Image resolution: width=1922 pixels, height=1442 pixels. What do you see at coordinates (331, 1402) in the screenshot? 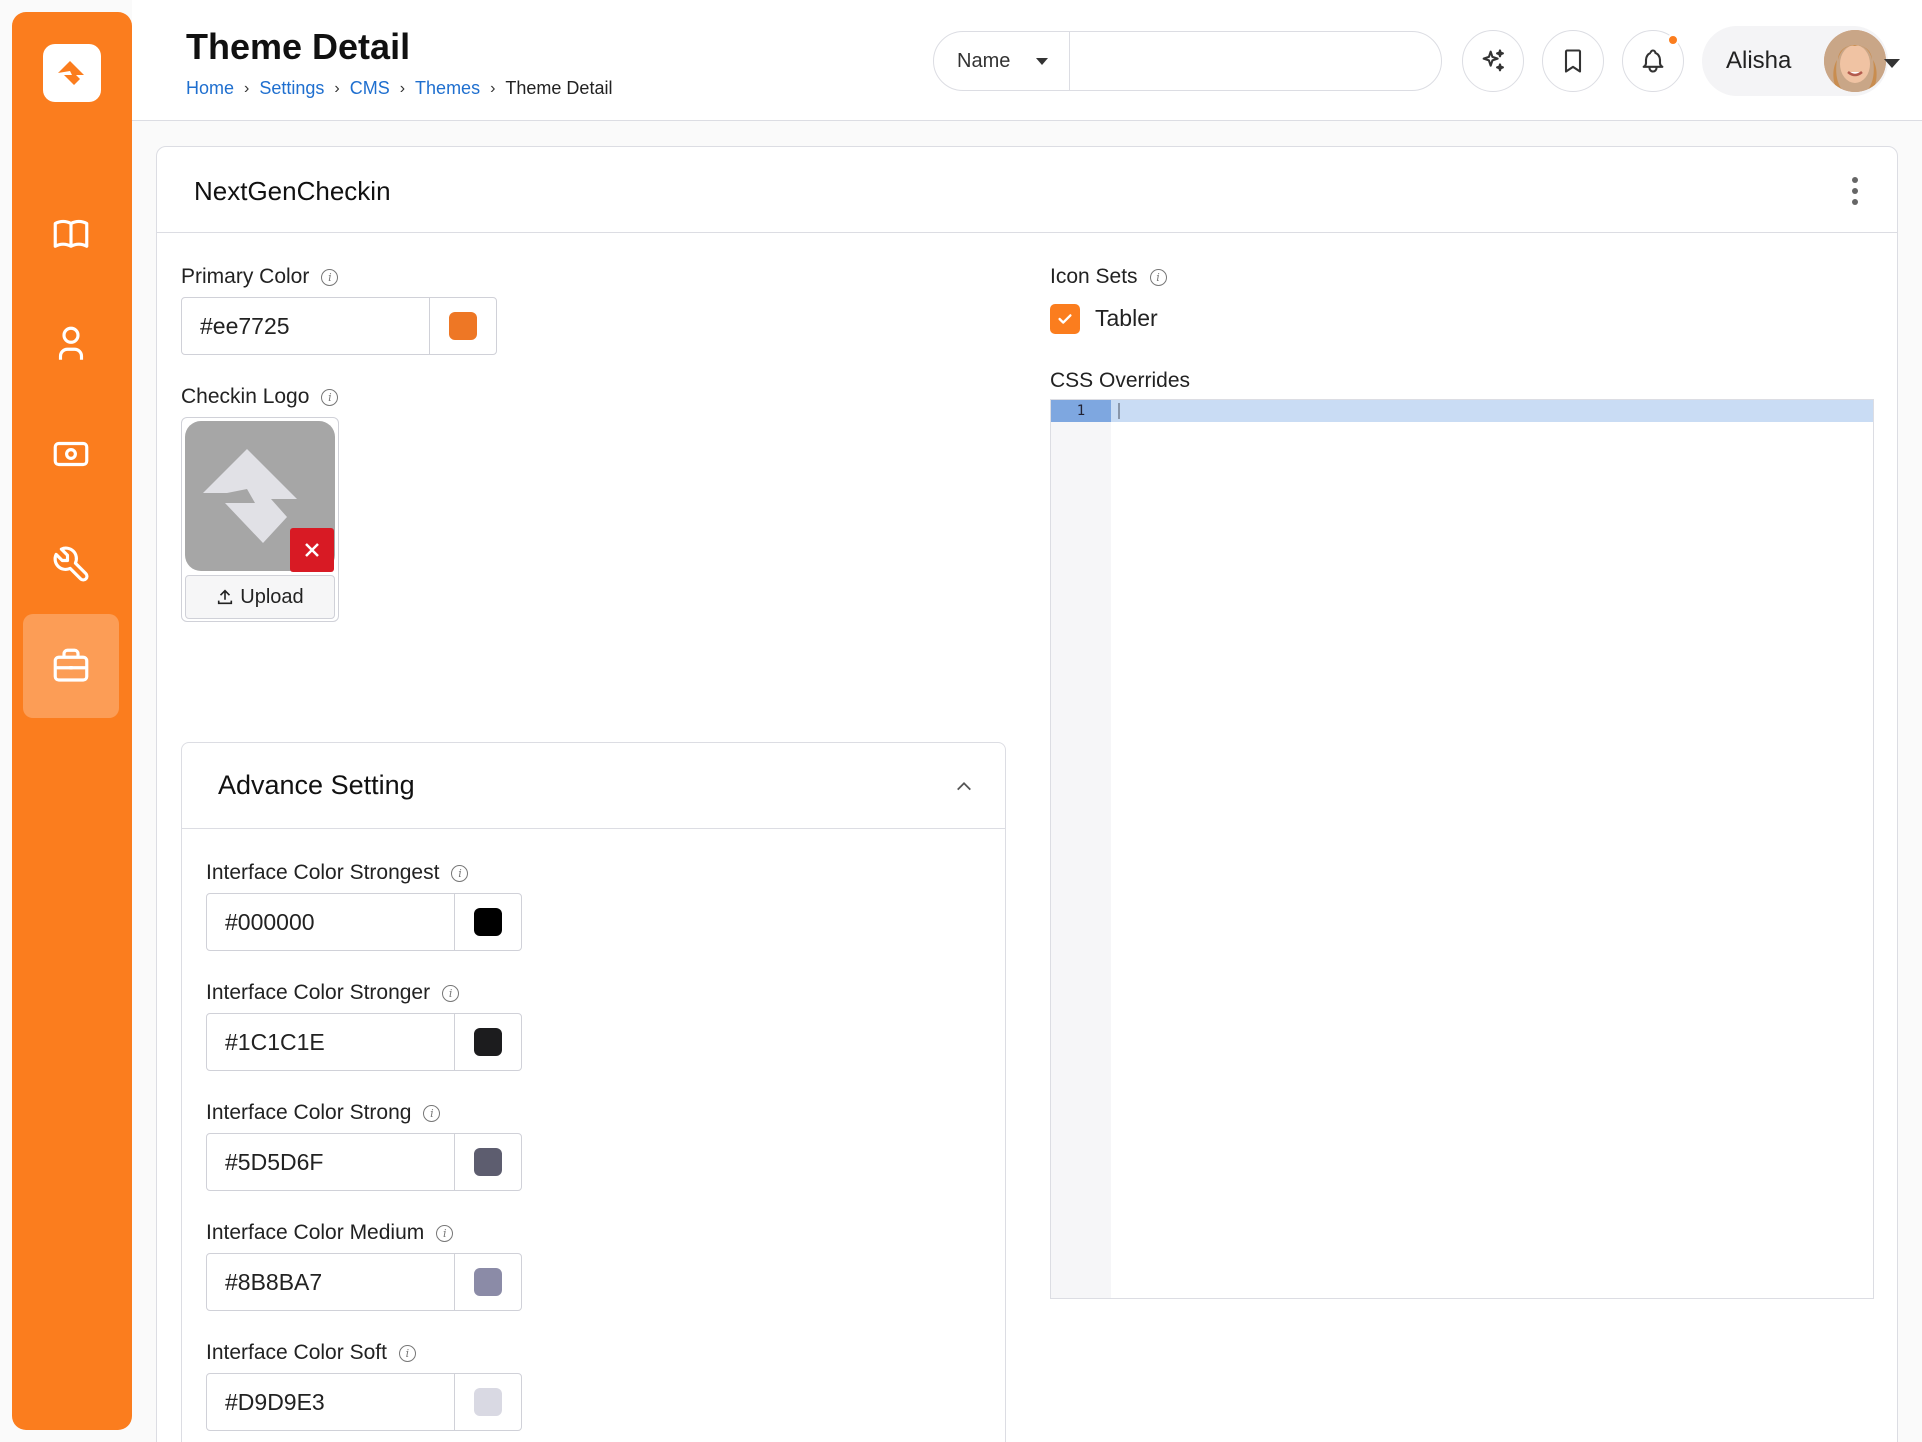
I see `interface-color-soft-value: #D9D9E3` at bounding box center [331, 1402].